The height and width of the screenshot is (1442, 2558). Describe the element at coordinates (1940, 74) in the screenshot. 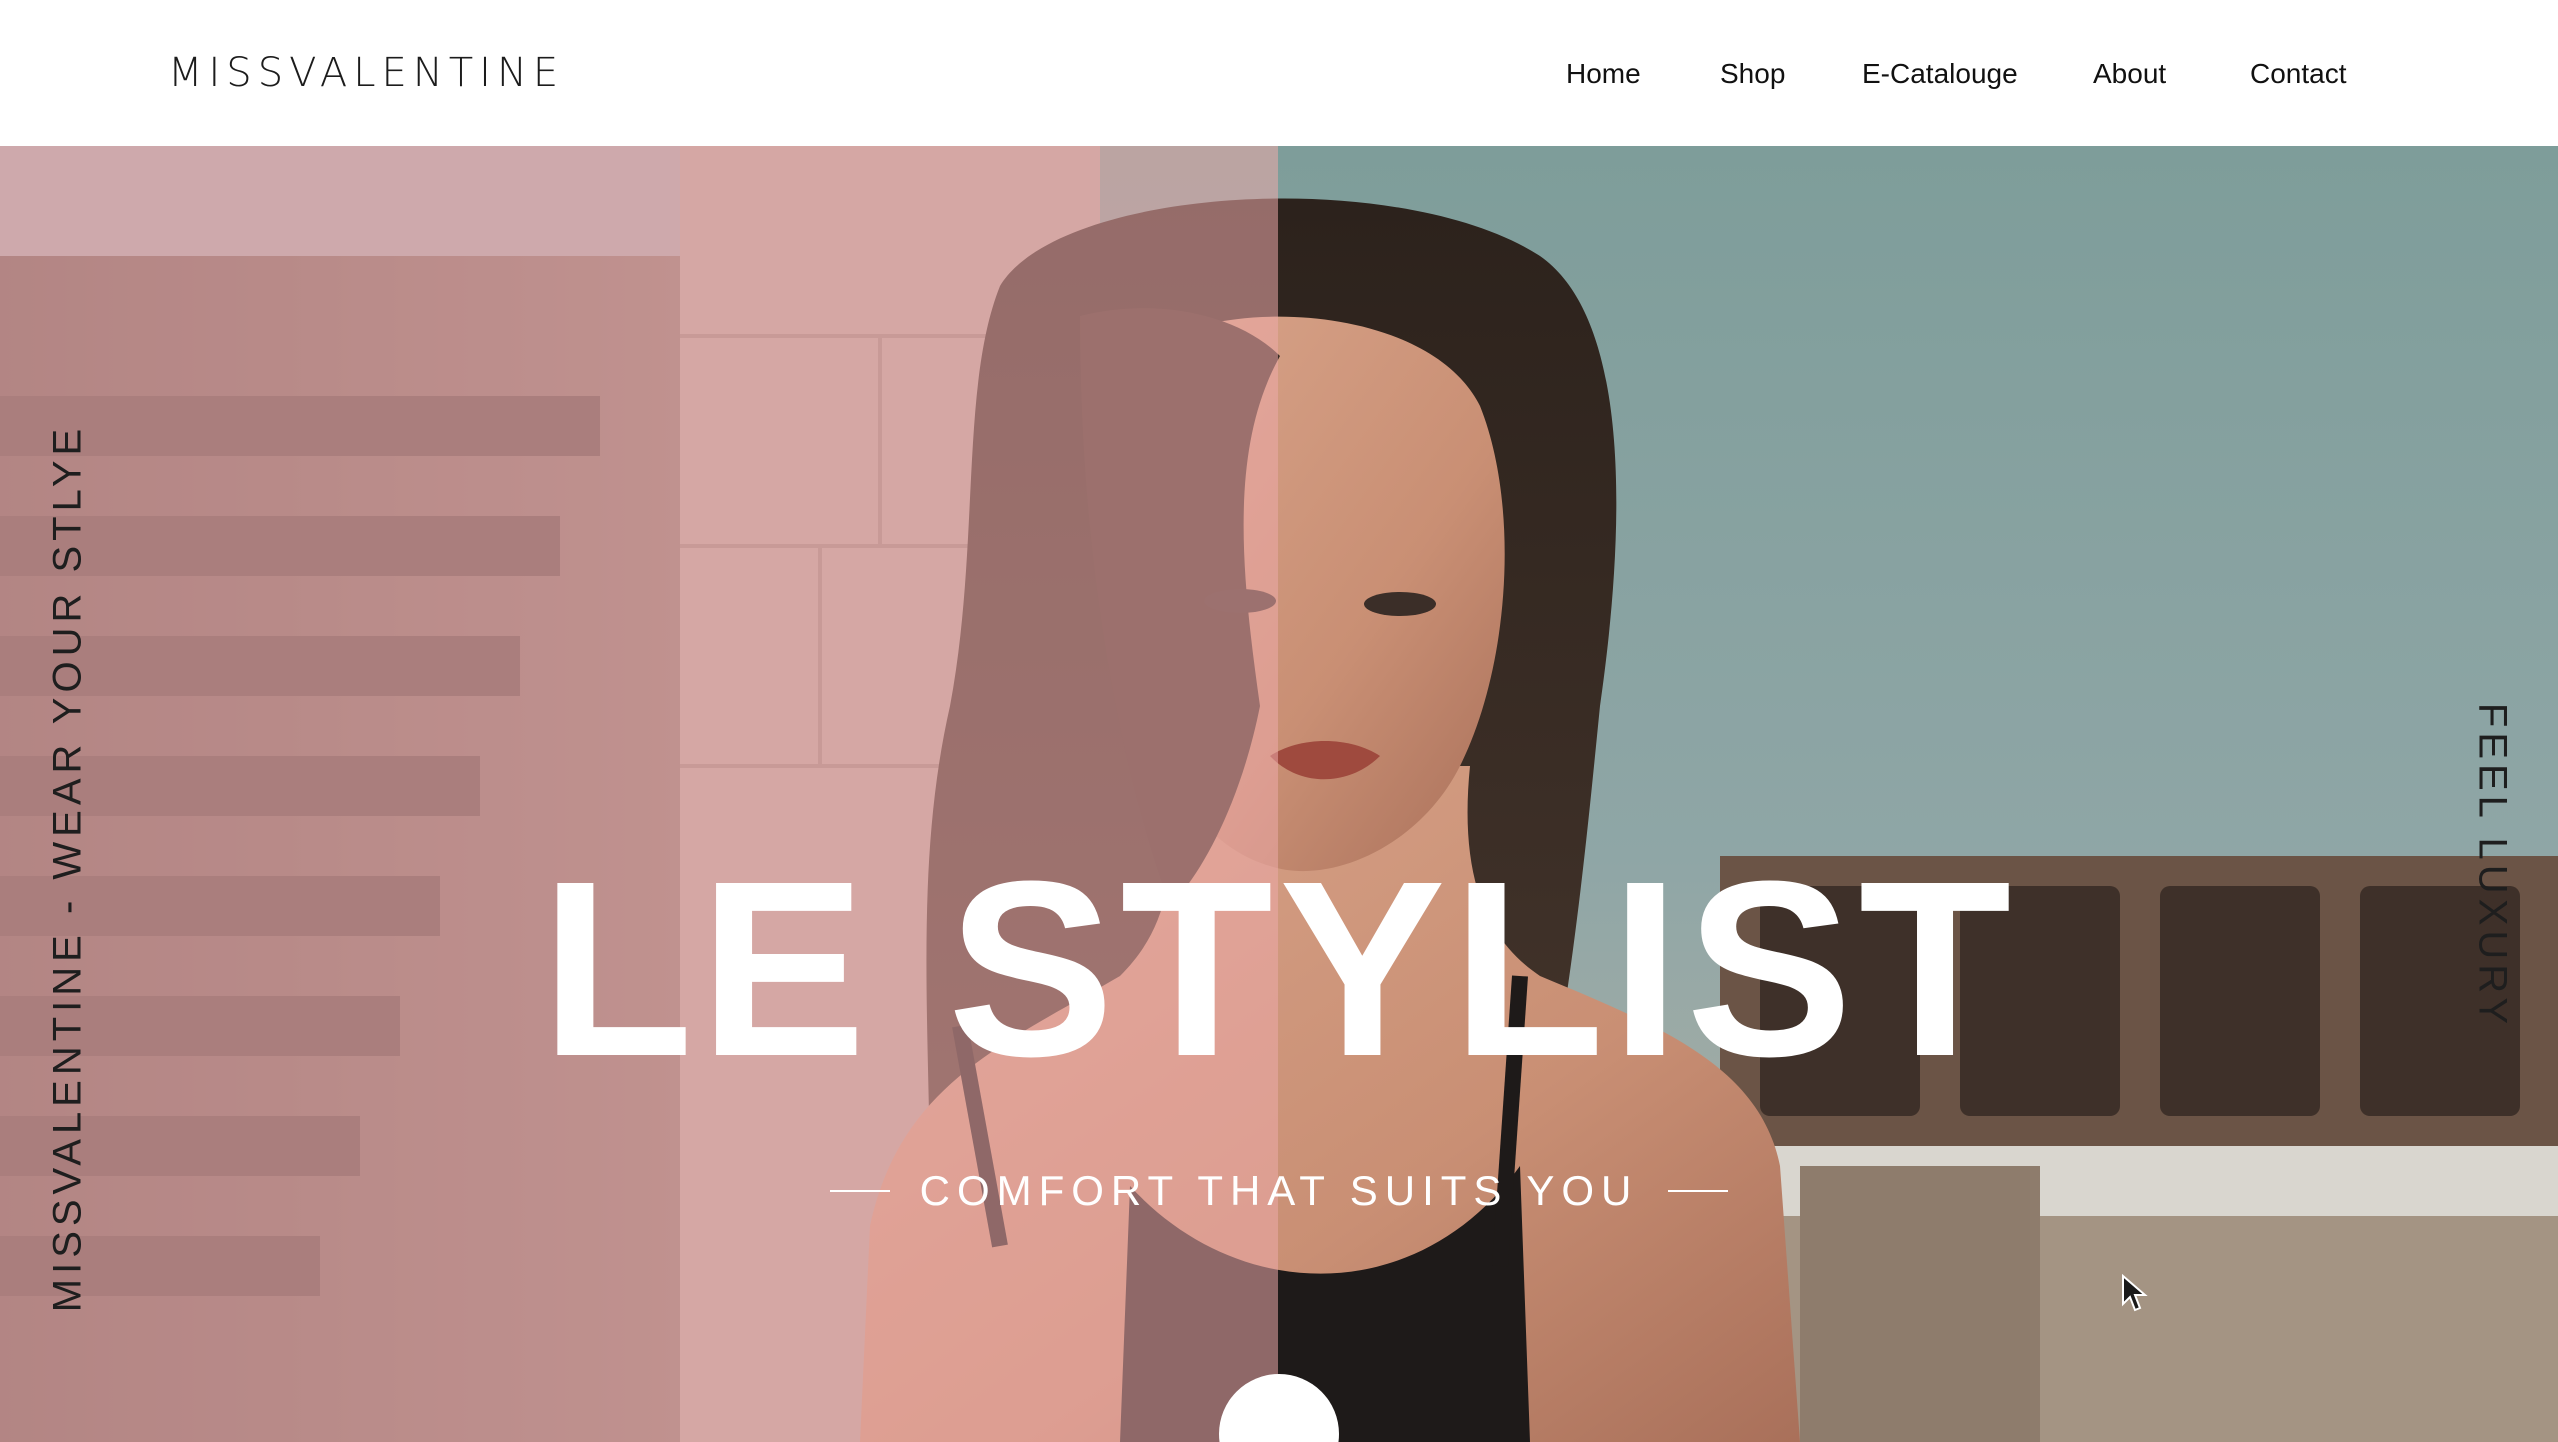

I see `nav-e-catalouge: E-Catalouge` at that location.